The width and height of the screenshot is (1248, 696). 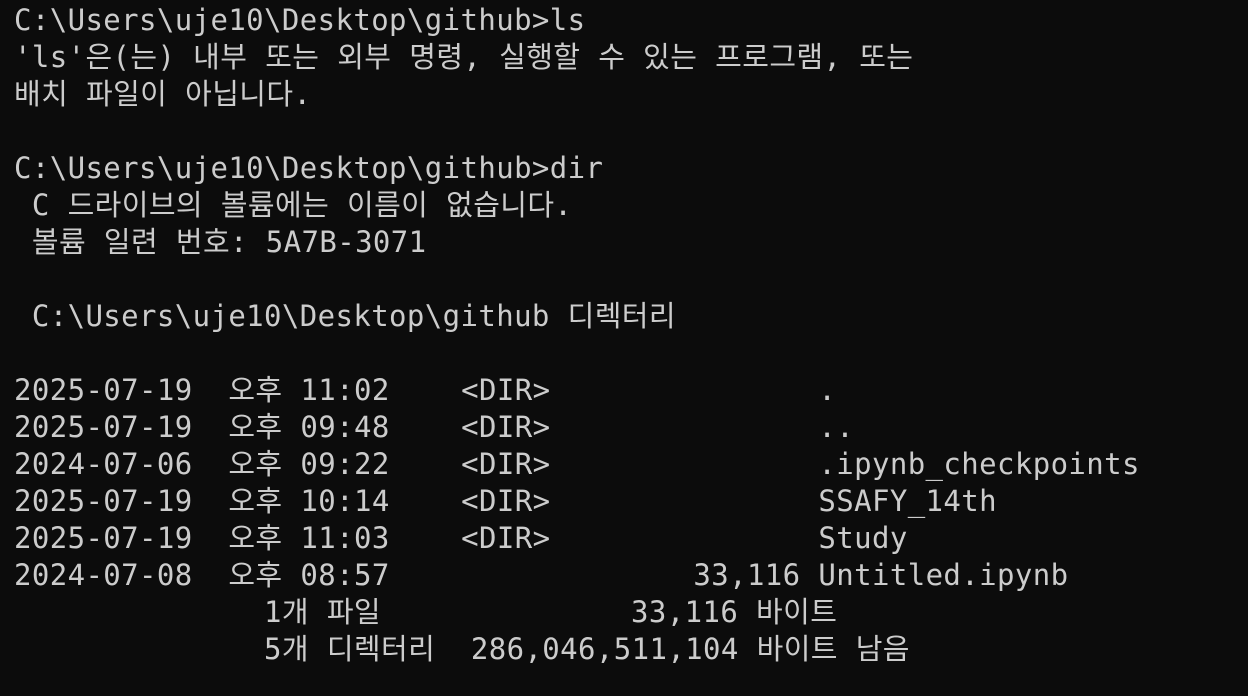 What do you see at coordinates (863, 538) in the screenshot?
I see `entry-name: Study` at bounding box center [863, 538].